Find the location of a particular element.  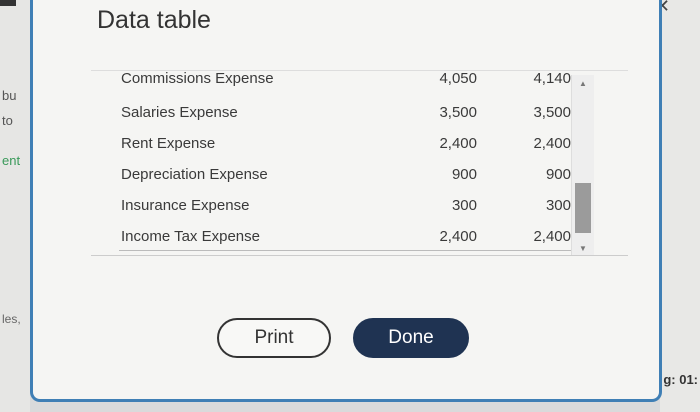

row-label: Income Tax Expense is located at coordinates (190, 236).